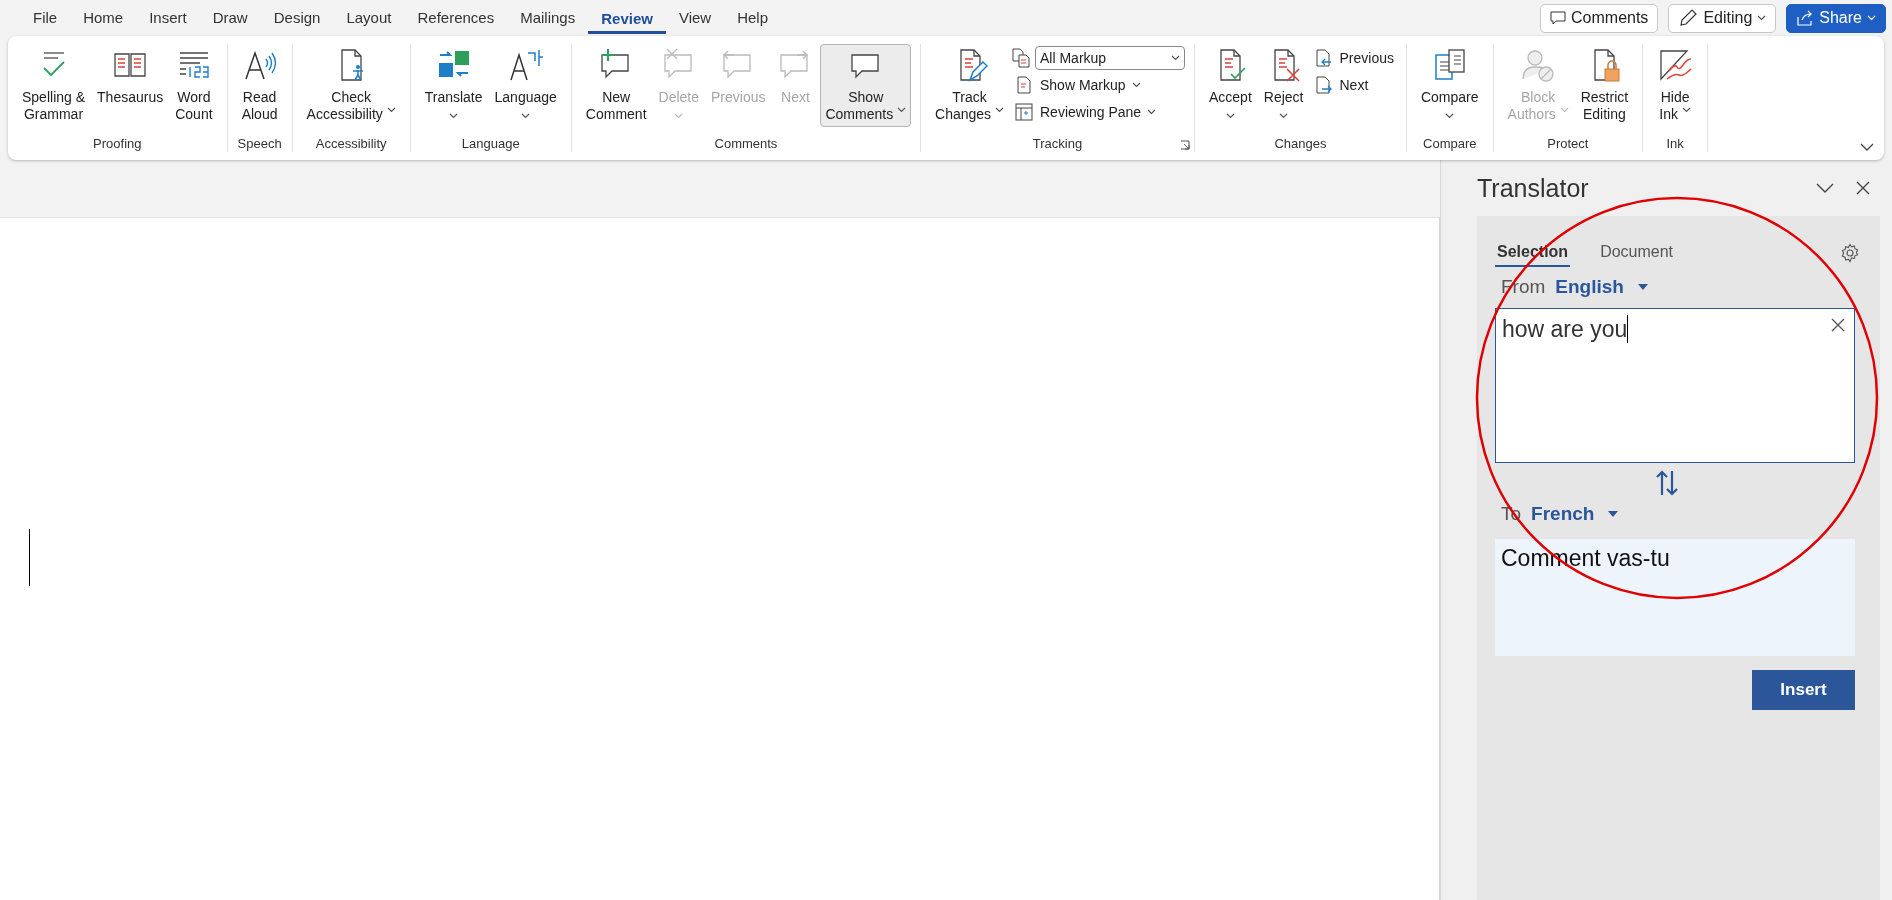 This screenshot has width=1892, height=900. What do you see at coordinates (29, 557) in the screenshot?
I see `text-cursor` at bounding box center [29, 557].